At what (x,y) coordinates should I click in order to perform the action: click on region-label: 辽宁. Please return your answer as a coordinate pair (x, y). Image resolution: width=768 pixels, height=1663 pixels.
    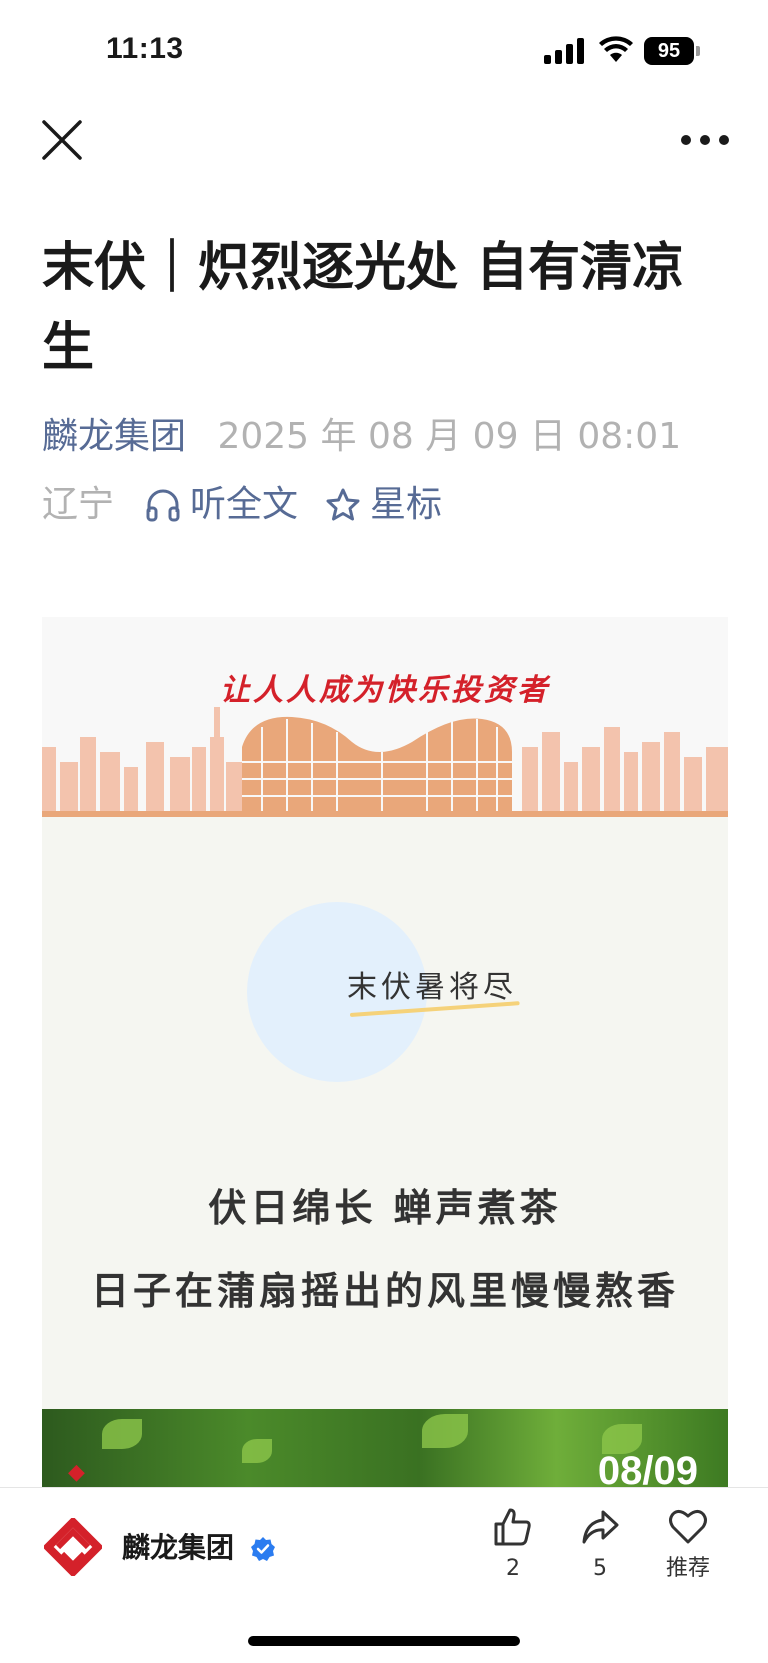
    Looking at the image, I should click on (78, 504).